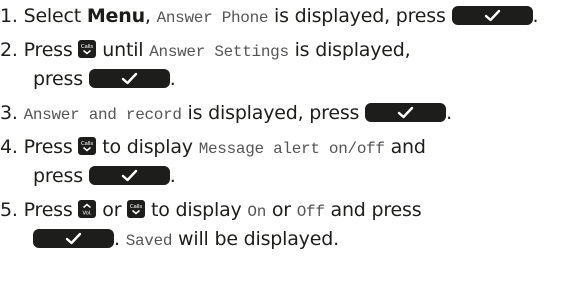  What do you see at coordinates (405, 147) in the screenshot?
I see `step-text: and` at bounding box center [405, 147].